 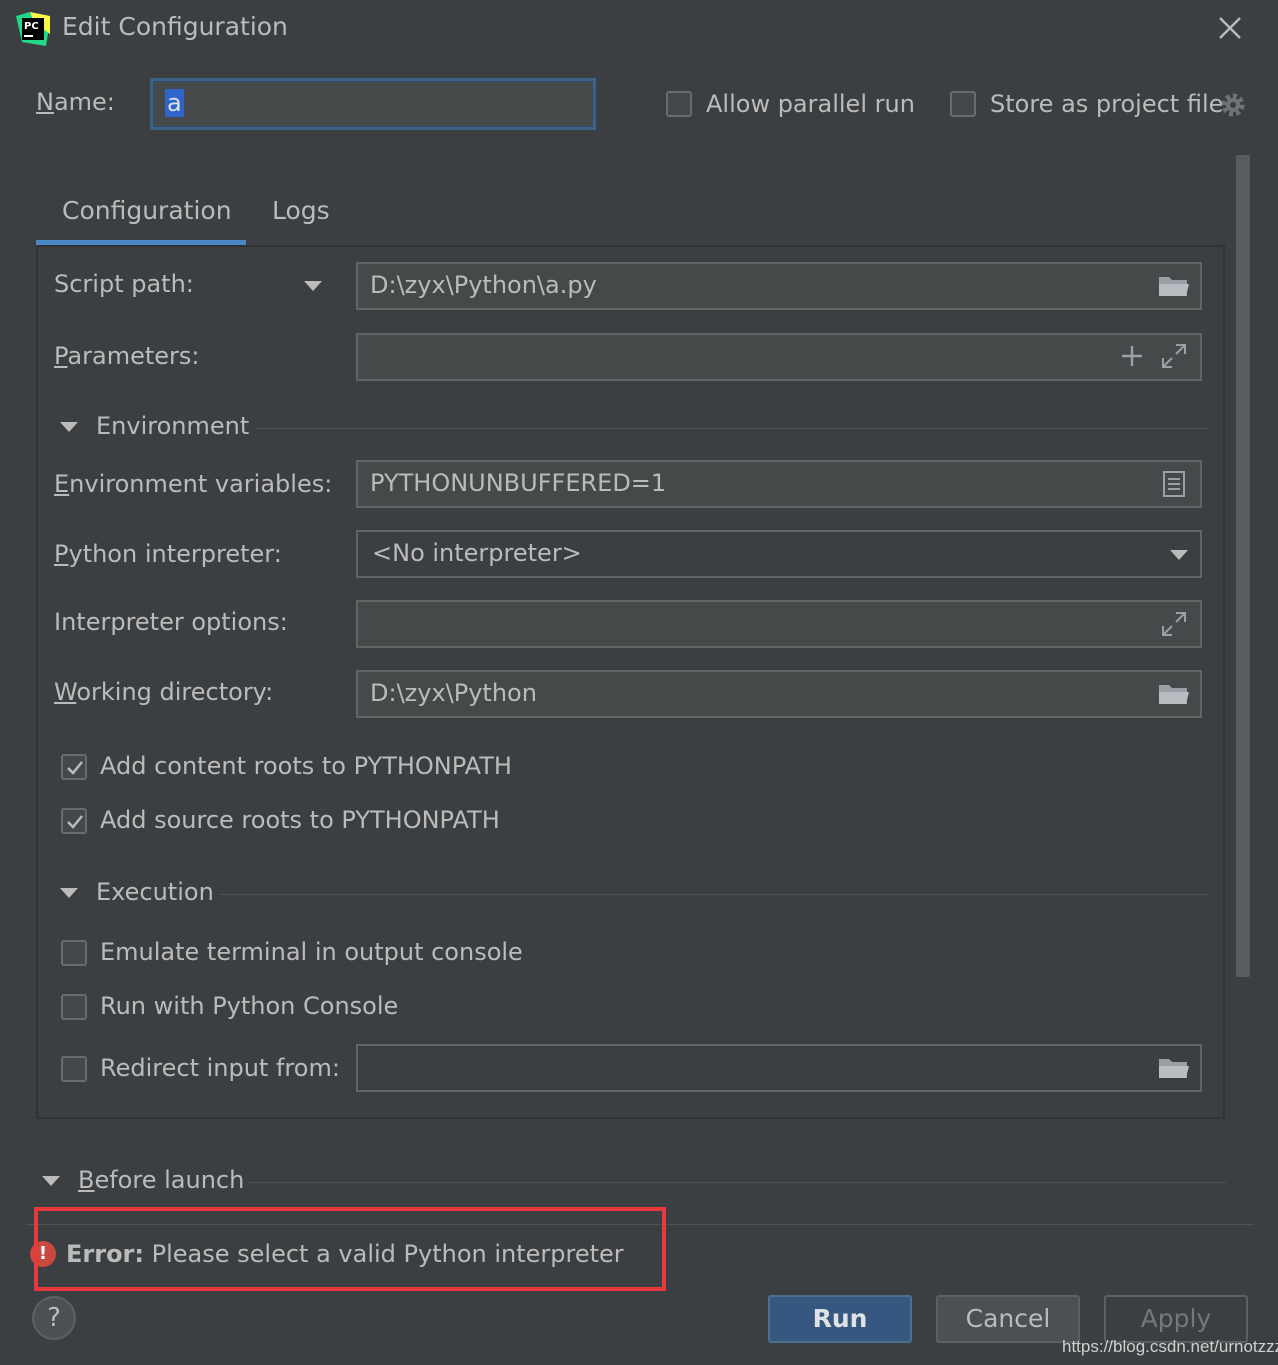 What do you see at coordinates (779, 694) in the screenshot?
I see `working-directory-input: D:\zyx\Python` at bounding box center [779, 694].